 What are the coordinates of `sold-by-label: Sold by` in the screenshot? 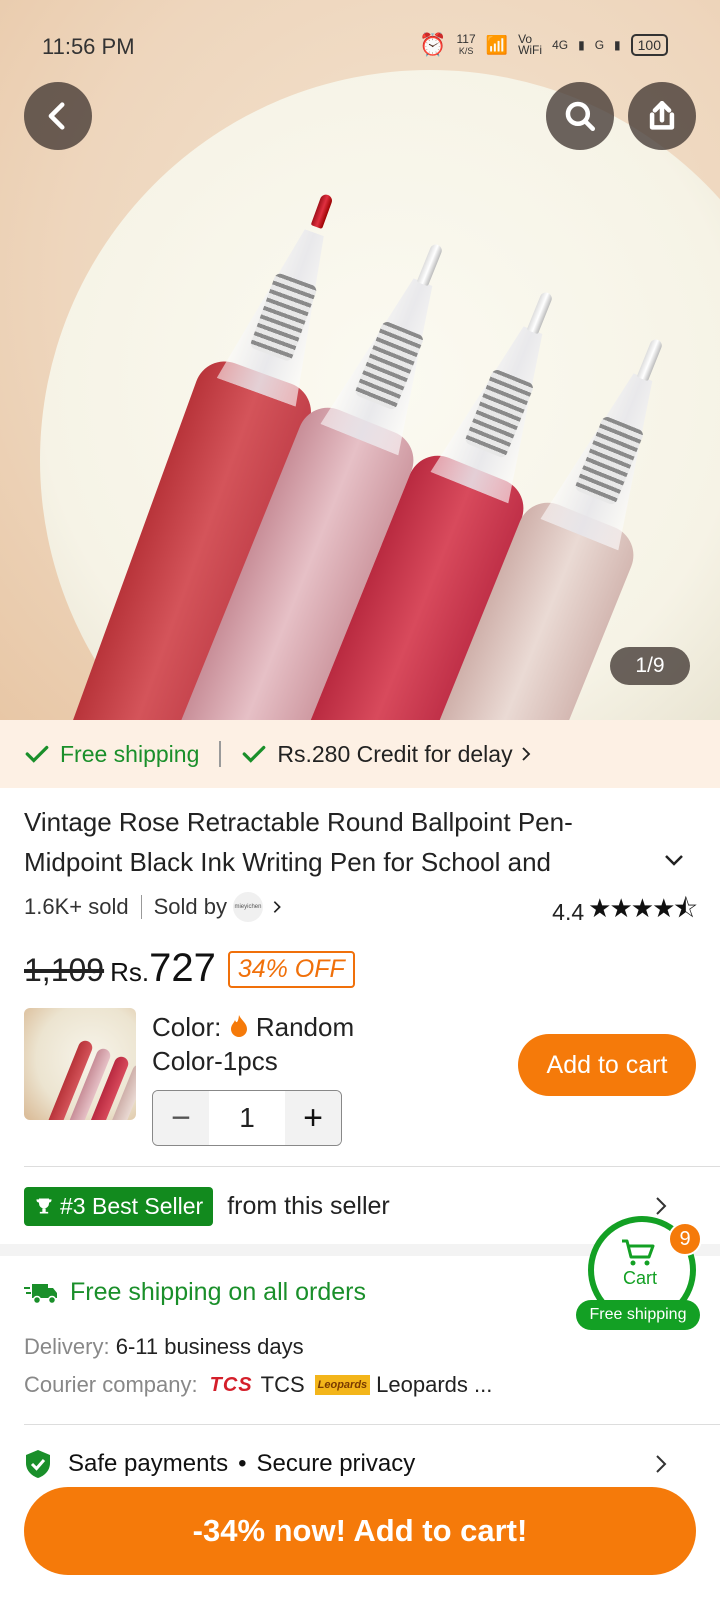 It's located at (190, 906).